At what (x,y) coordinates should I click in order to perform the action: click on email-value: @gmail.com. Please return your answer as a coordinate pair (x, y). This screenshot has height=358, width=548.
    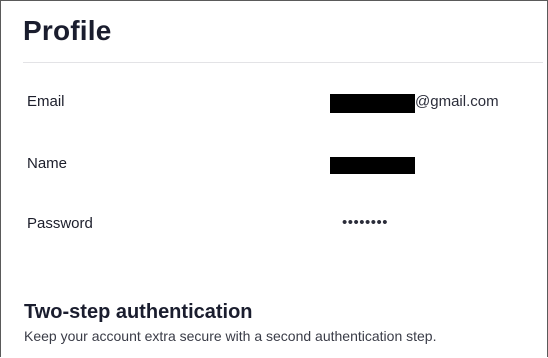
    Looking at the image, I should click on (457, 101).